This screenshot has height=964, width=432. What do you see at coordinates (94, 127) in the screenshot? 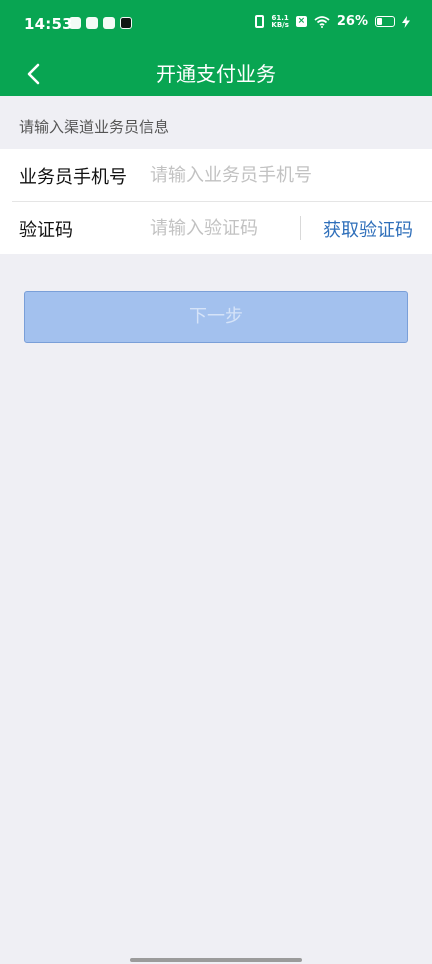
I see `section-label: 请输入渠道业务员信息` at bounding box center [94, 127].